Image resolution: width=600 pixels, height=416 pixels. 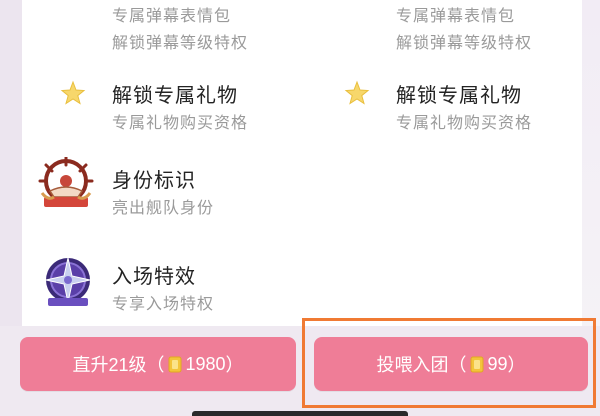 I want to click on level-up-suffix: ）, so click(x=234, y=365).